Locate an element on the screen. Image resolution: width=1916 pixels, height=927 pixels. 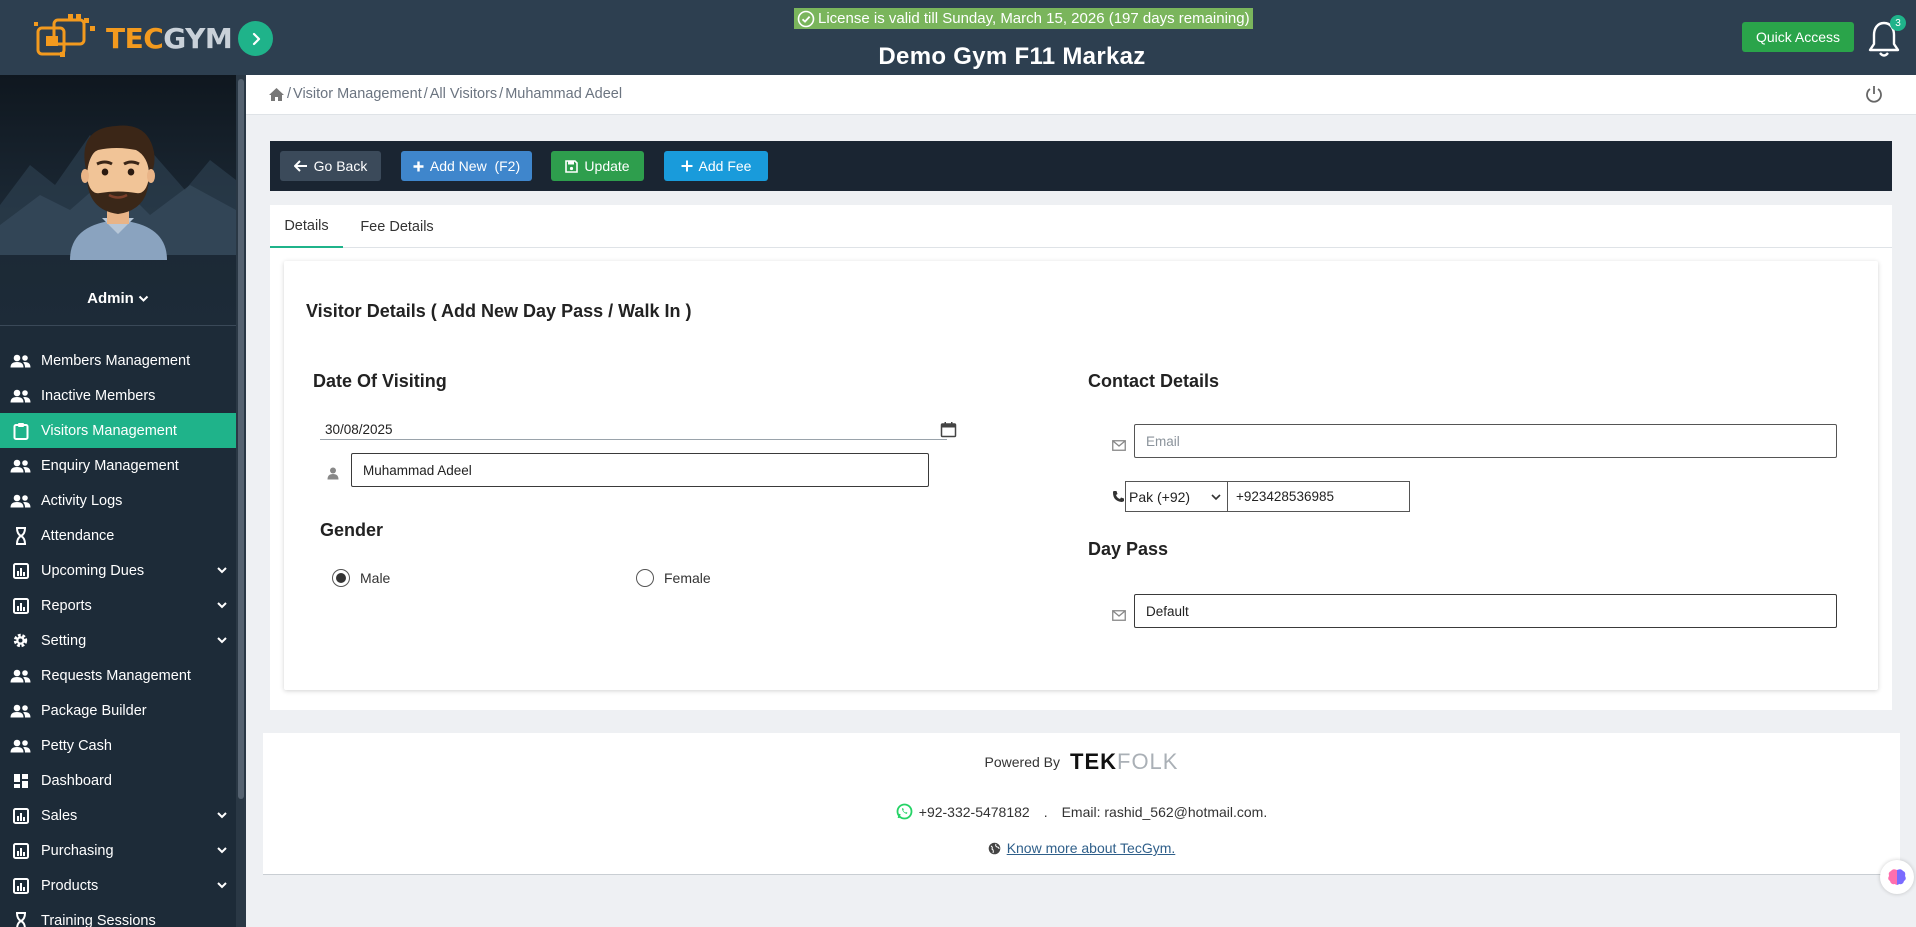
gender-female-label: Female is located at coordinates (687, 578).